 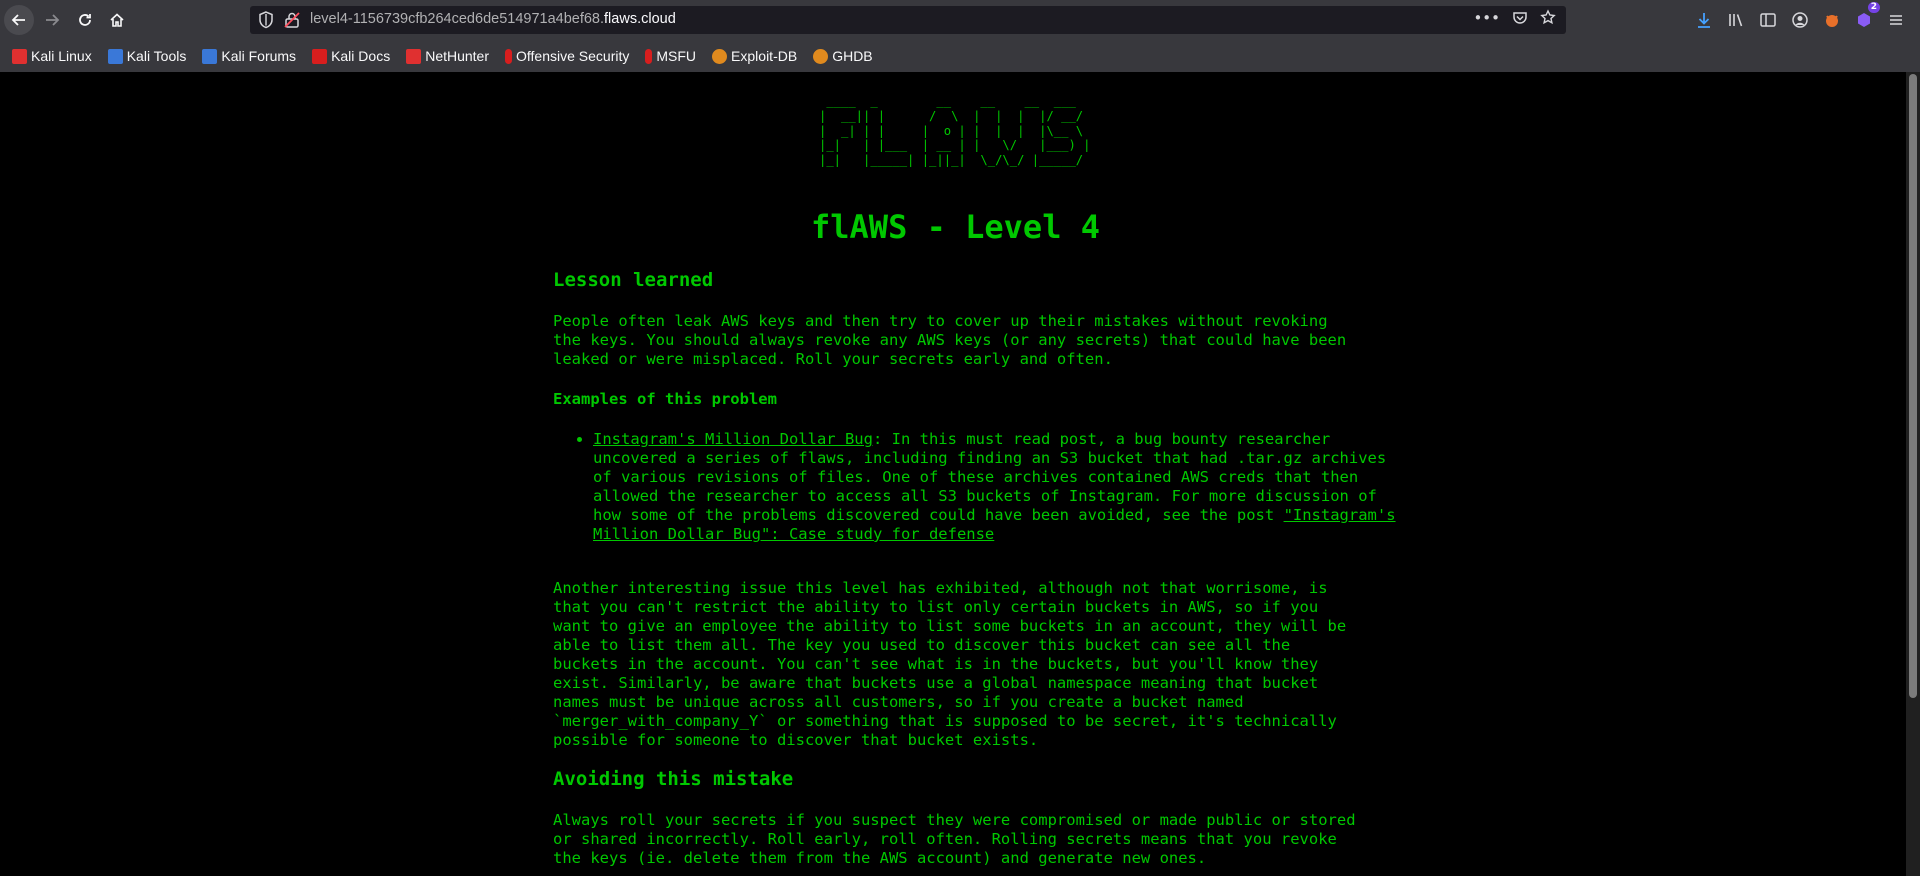 What do you see at coordinates (1704, 20) in the screenshot?
I see `downloads-icon` at bounding box center [1704, 20].